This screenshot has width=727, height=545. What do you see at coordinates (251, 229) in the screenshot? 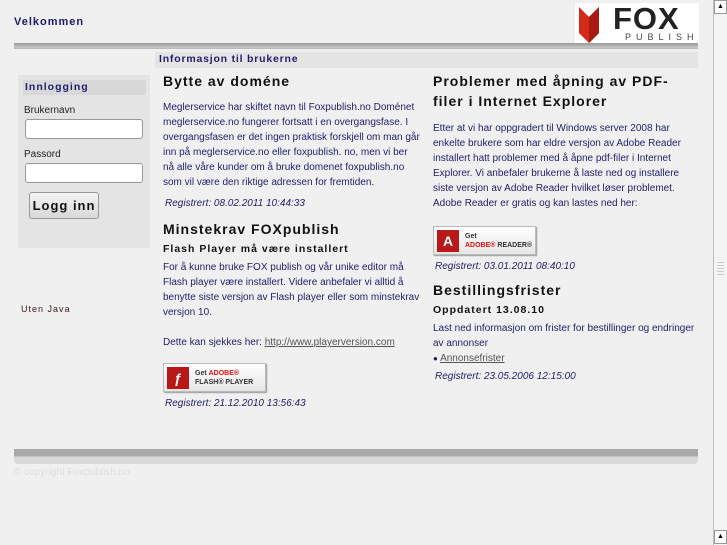
I see `article-title: Minstekrav FOXpublish` at bounding box center [251, 229].